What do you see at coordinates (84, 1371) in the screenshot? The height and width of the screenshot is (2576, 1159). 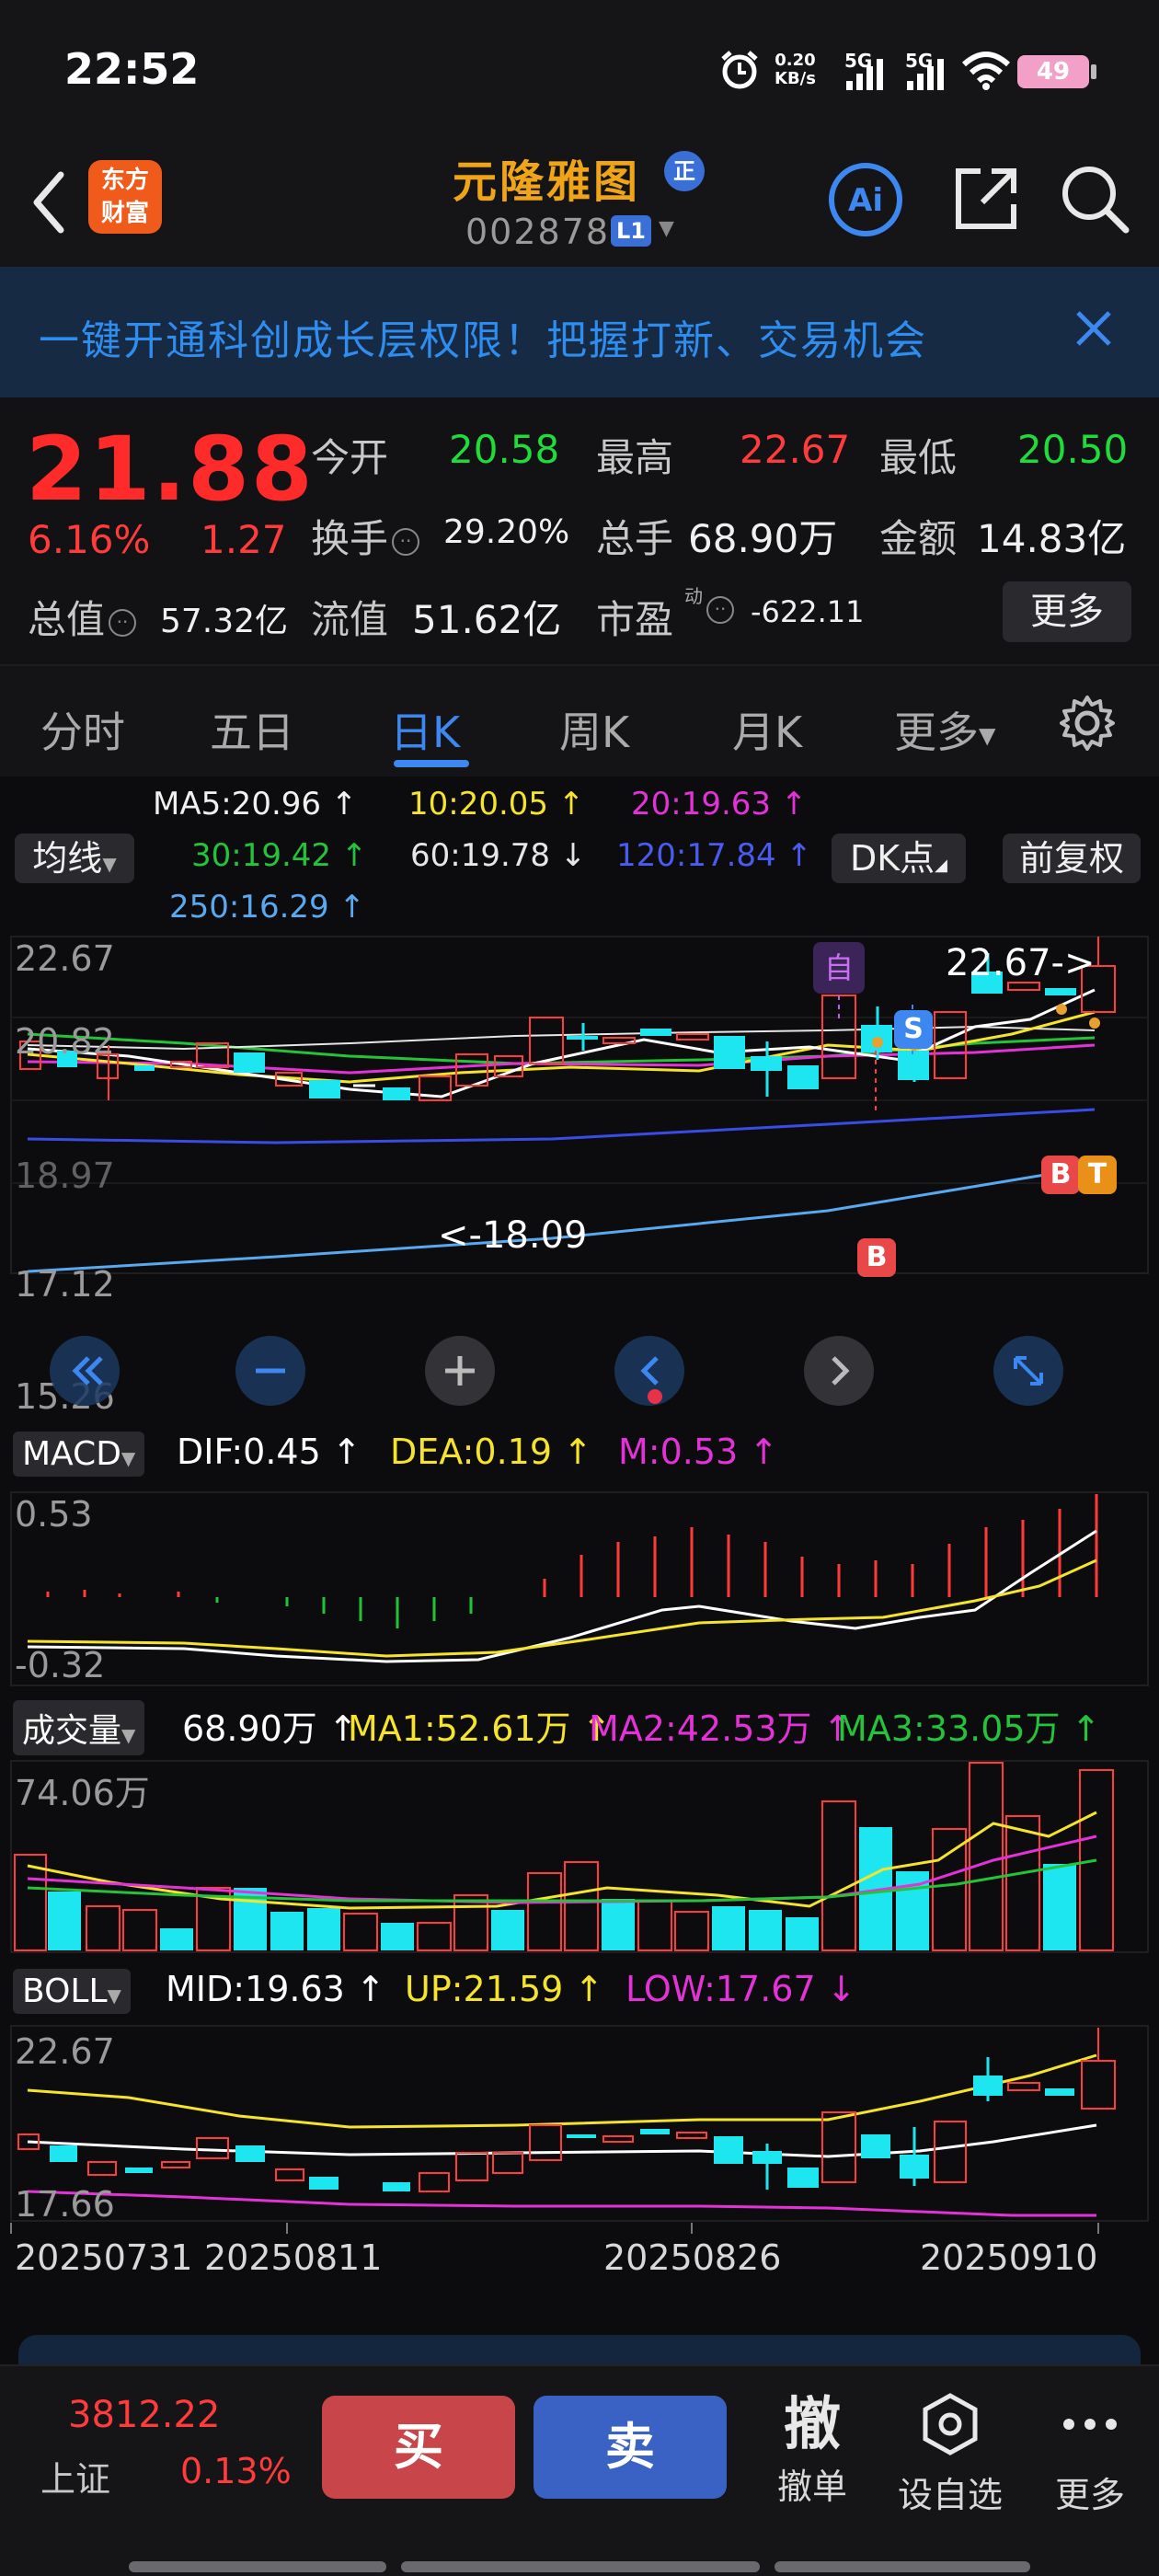 I see `rewind-icon` at bounding box center [84, 1371].